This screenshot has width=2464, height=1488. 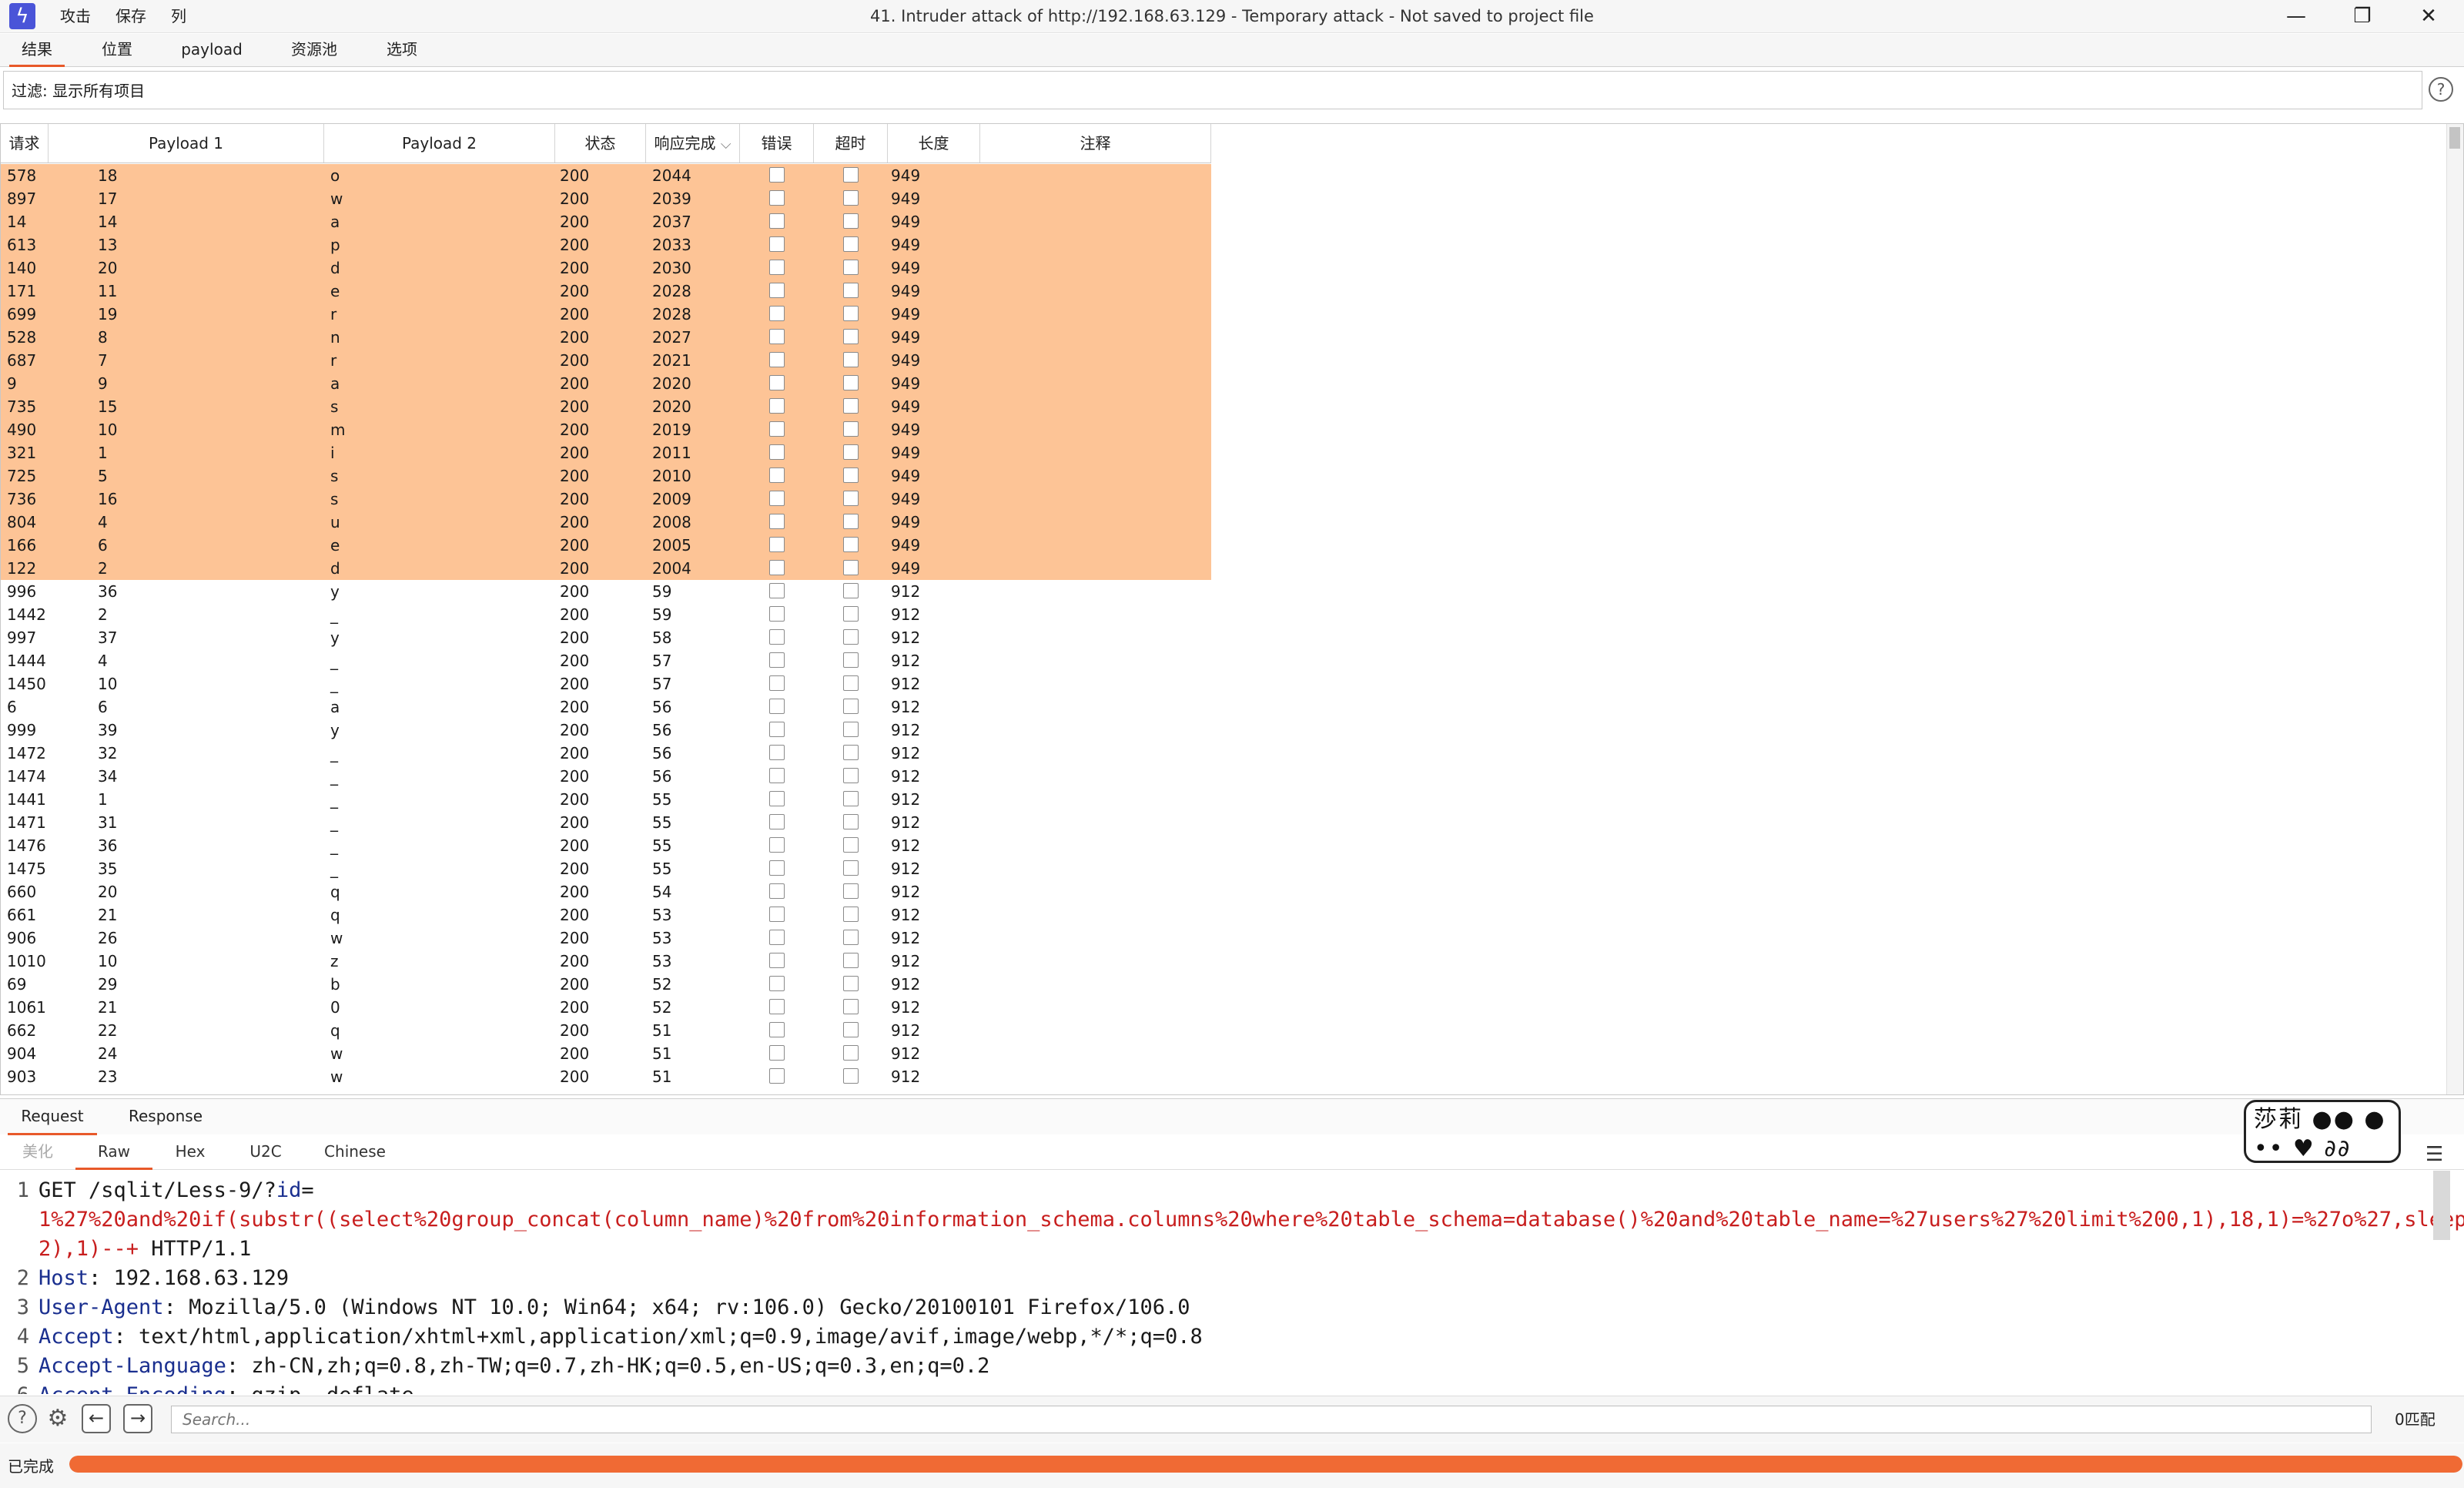 What do you see at coordinates (1095, 143) in the screenshot?
I see `column-comment: 注释` at bounding box center [1095, 143].